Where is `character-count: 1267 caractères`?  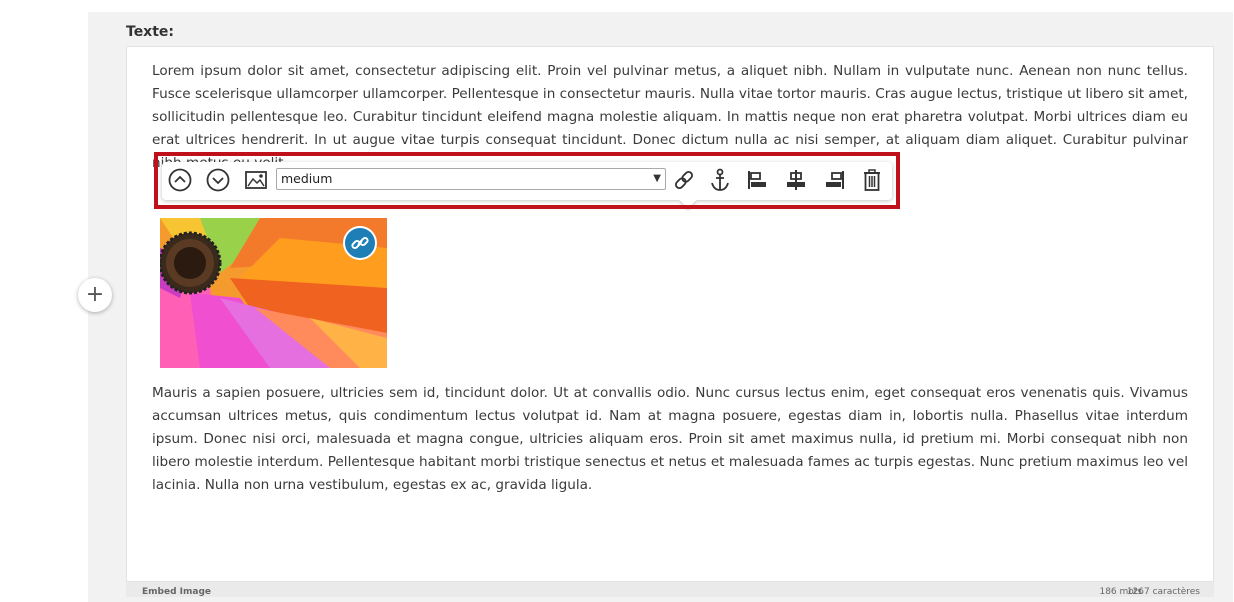 character-count: 1267 caractères is located at coordinates (1163, 592).